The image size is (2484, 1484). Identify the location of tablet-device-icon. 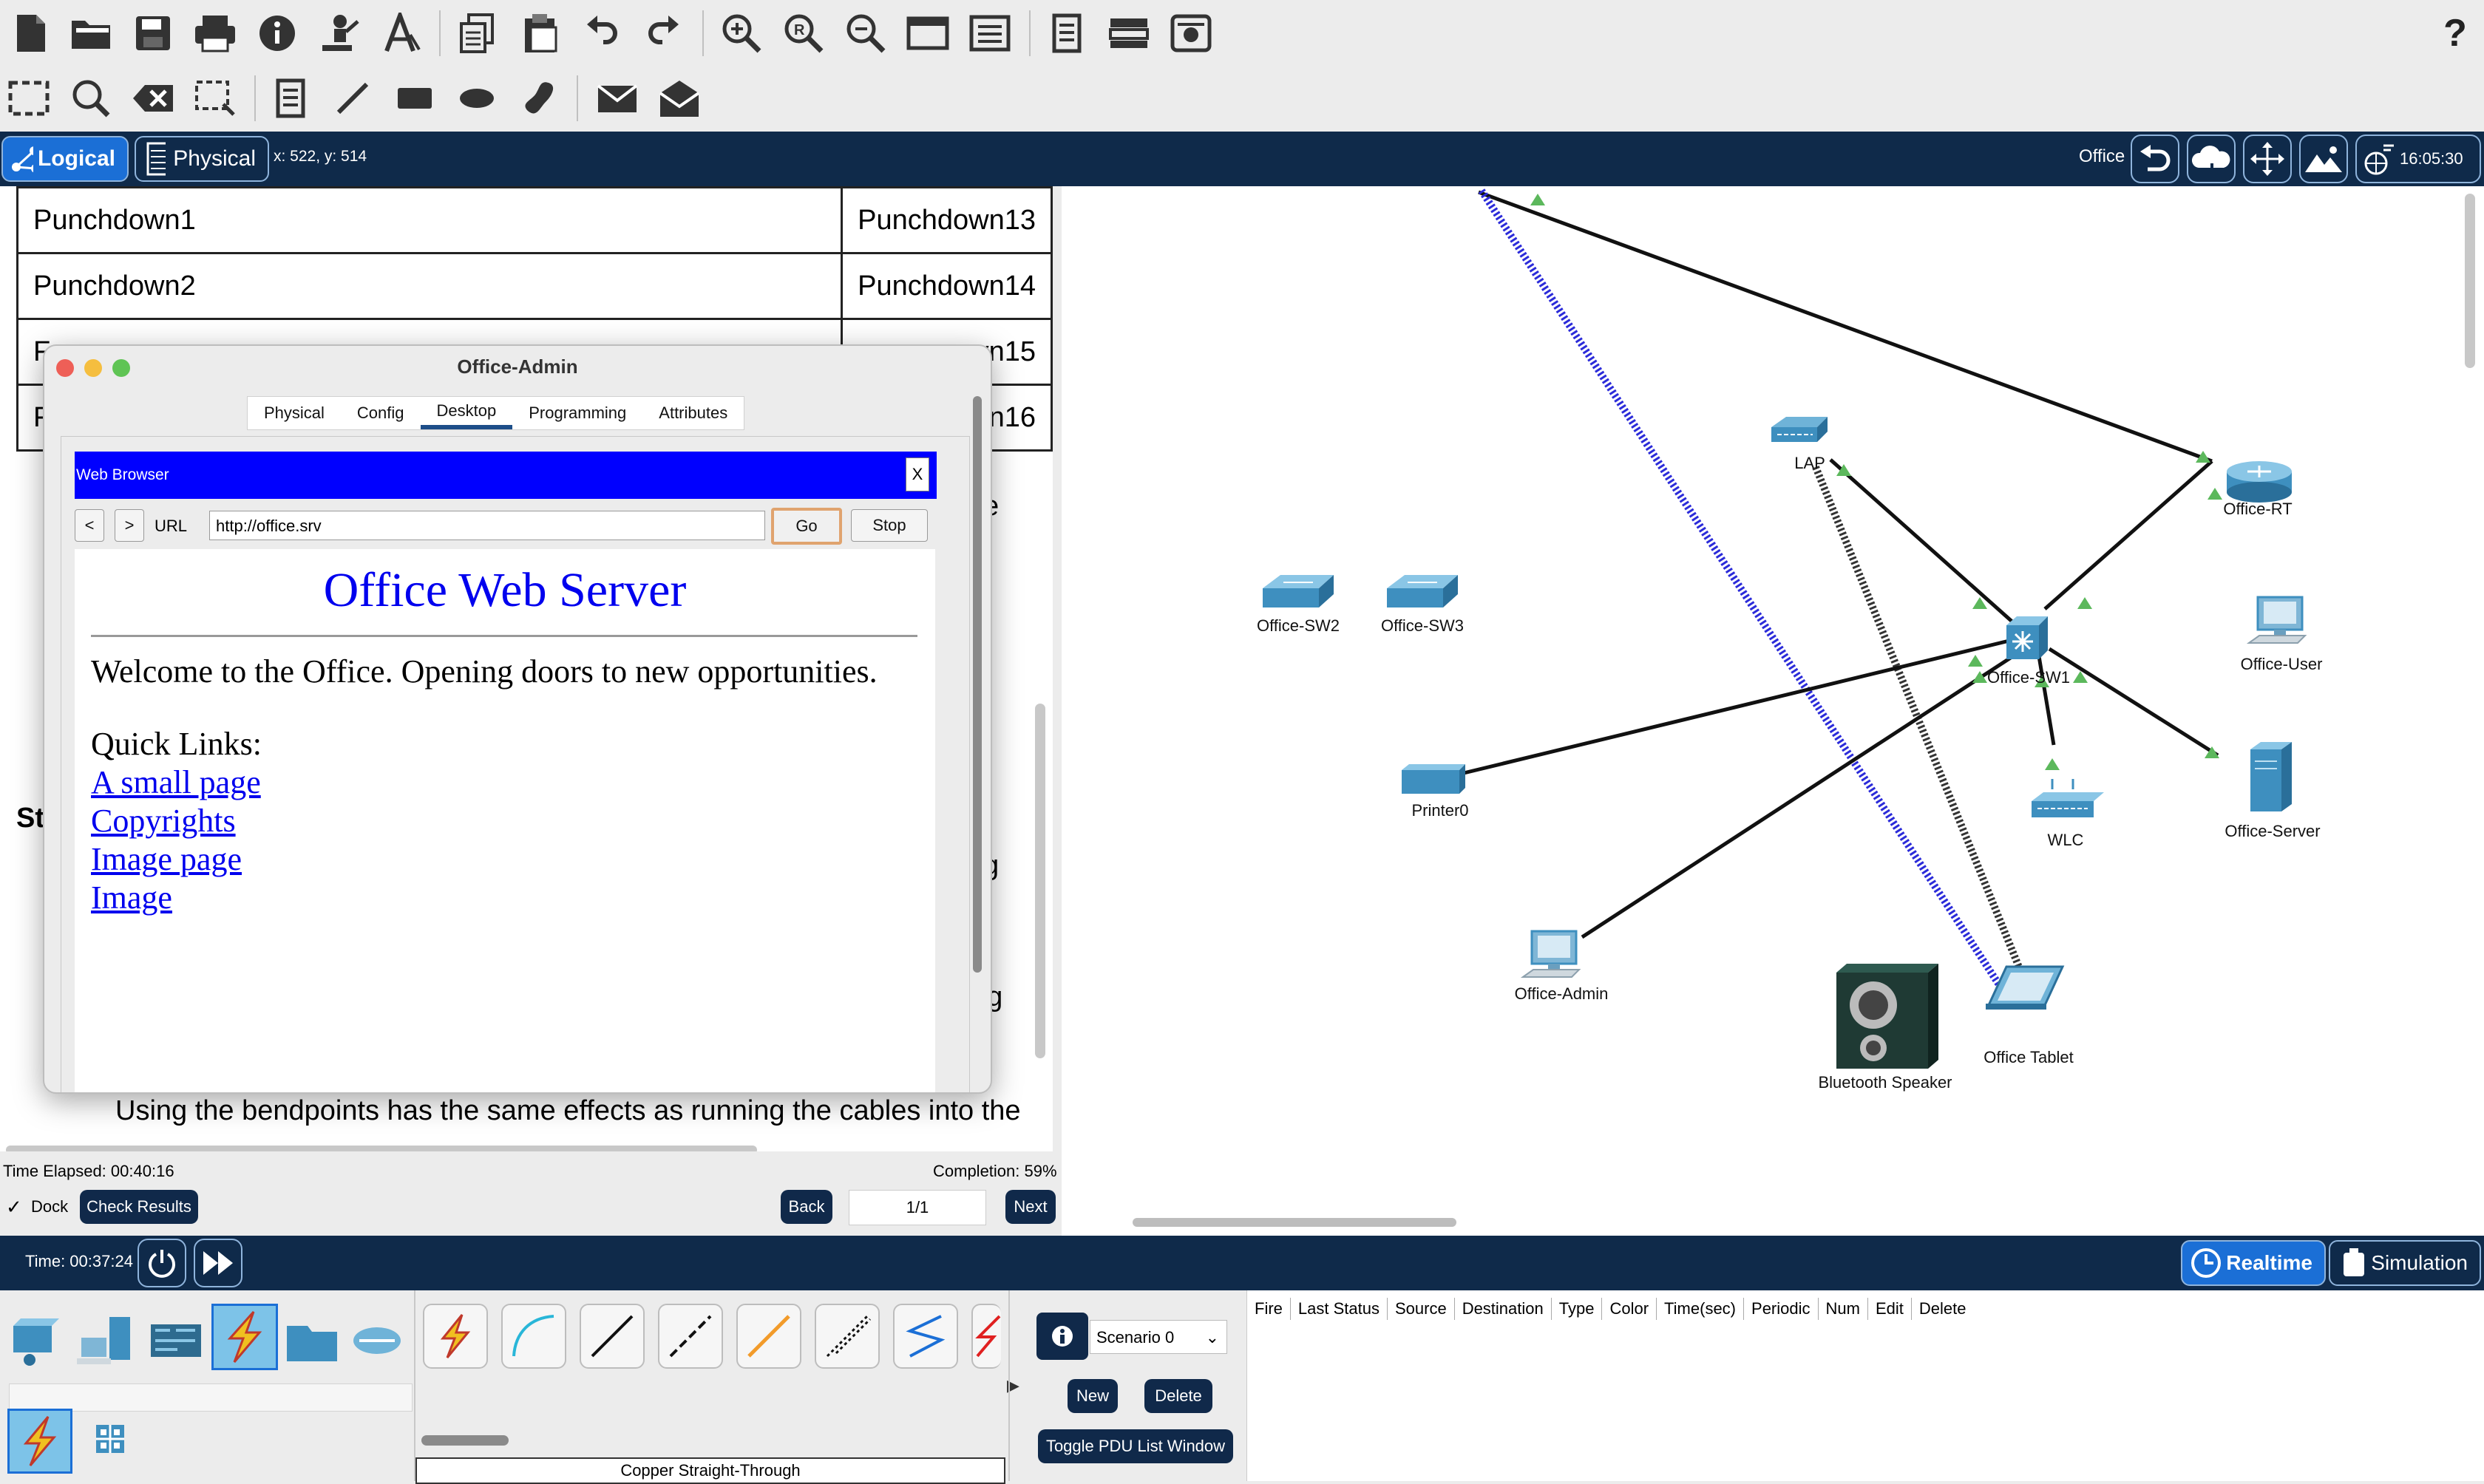
(2026, 988).